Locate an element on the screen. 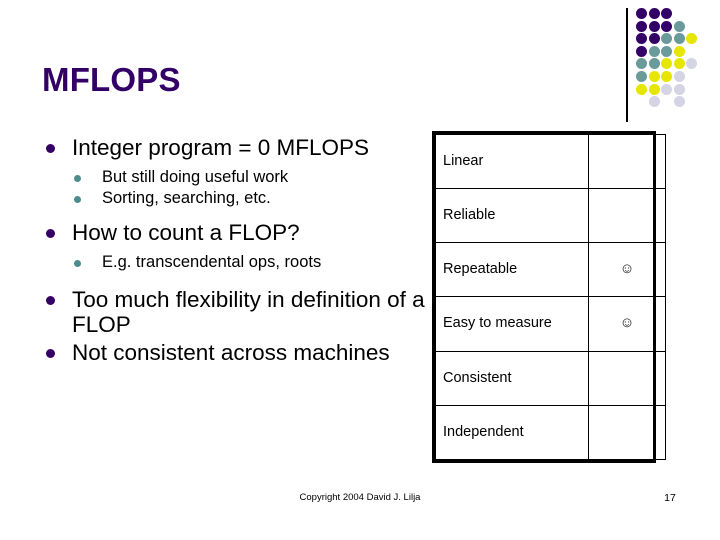 The height and width of the screenshot is (540, 720). table-row: Repeatable ☺ is located at coordinates (550, 270).